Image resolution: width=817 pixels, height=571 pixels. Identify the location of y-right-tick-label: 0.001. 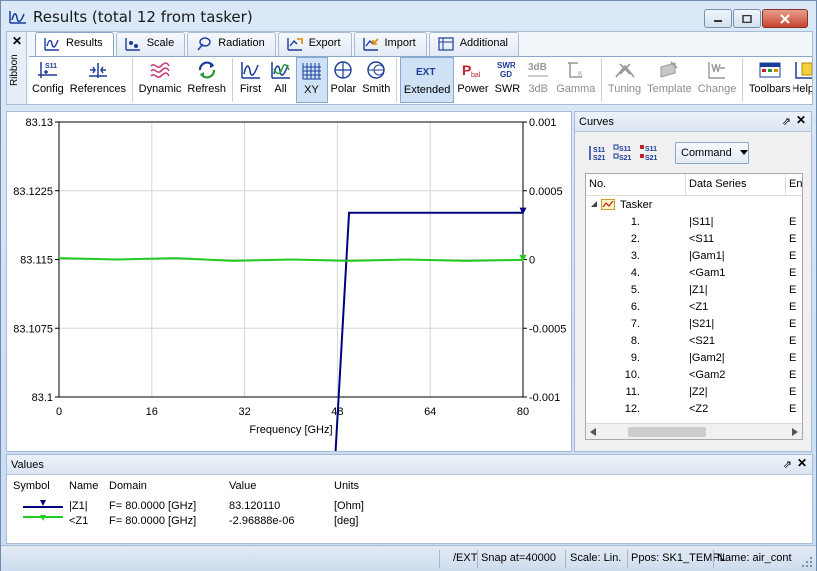
(543, 123).